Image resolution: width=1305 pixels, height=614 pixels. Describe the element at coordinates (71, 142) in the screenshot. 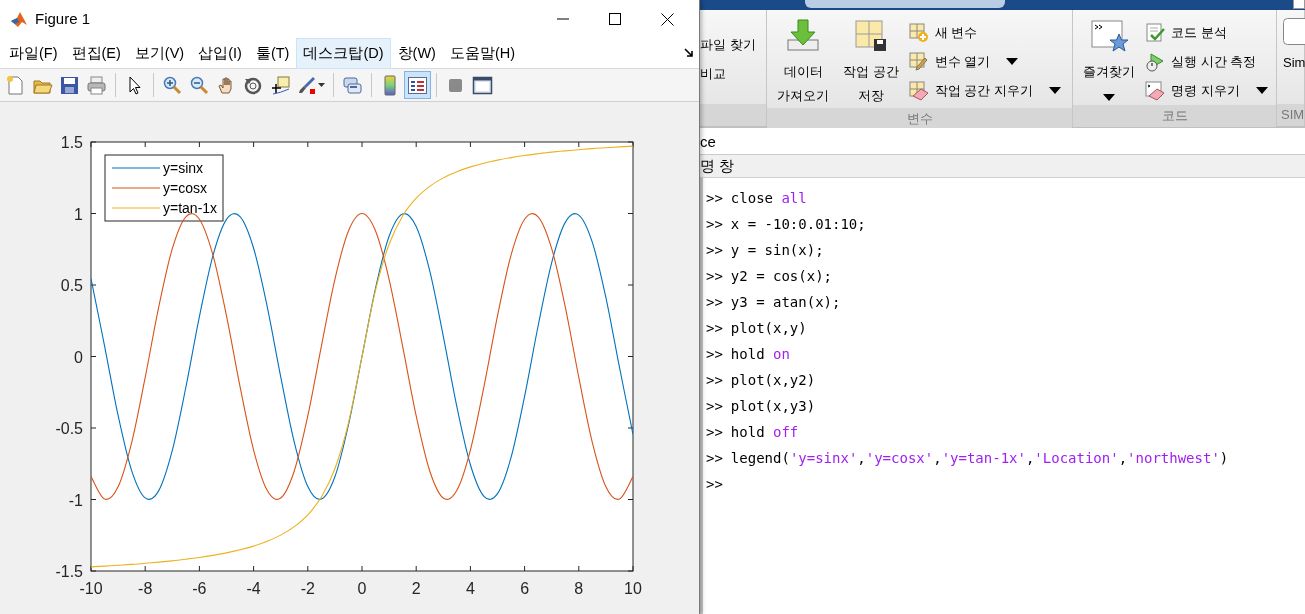

I see `tick-label: 1.5` at that location.